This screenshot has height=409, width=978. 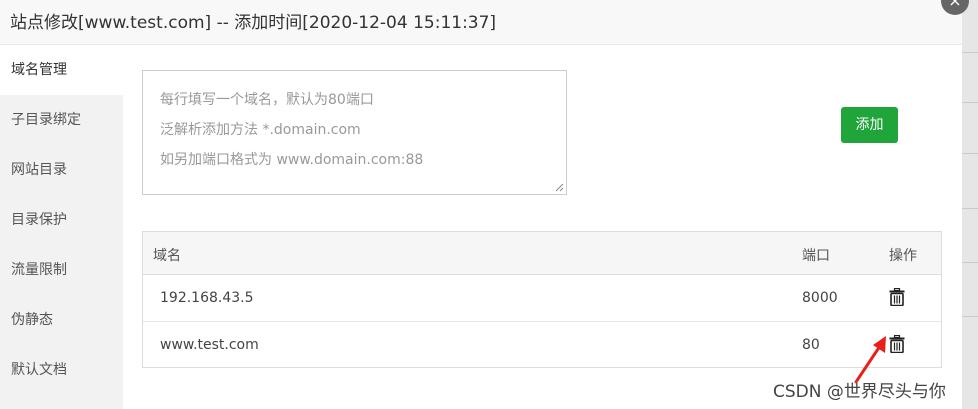 I want to click on watermark-text: CSDN @世界尽头与你, so click(x=859, y=392).